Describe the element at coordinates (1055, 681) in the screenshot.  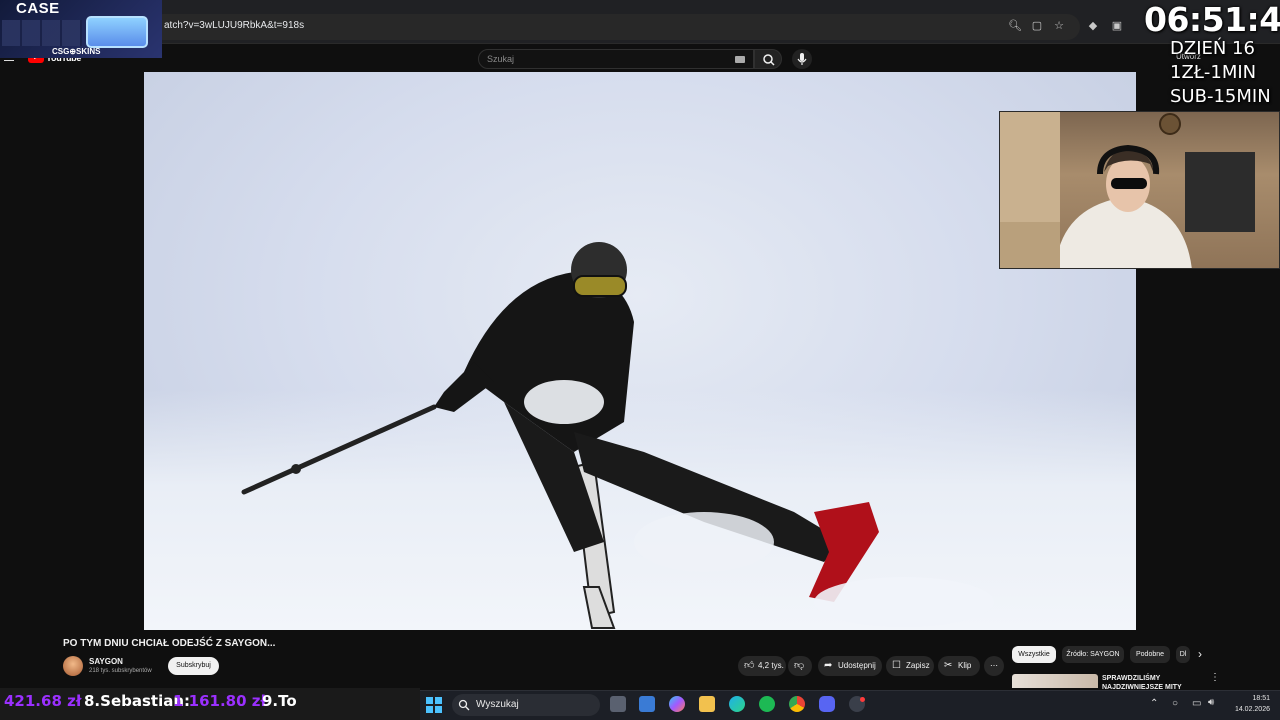
I see `recommendation-thumbnail` at that location.